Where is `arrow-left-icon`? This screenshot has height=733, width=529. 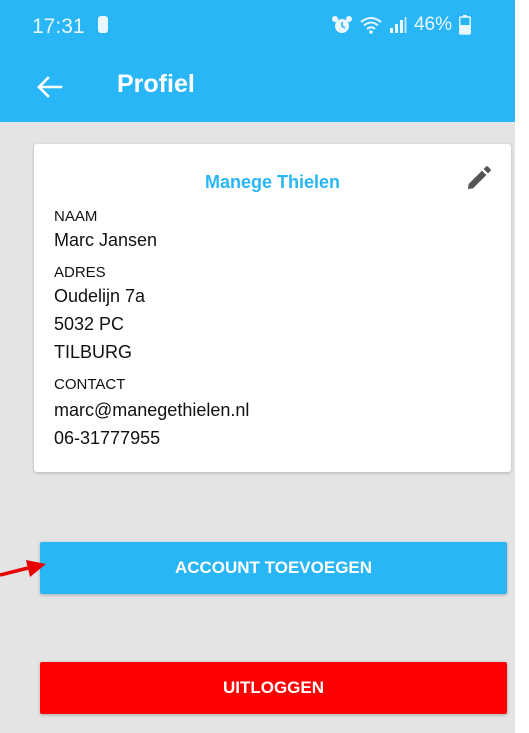 arrow-left-icon is located at coordinates (49, 87).